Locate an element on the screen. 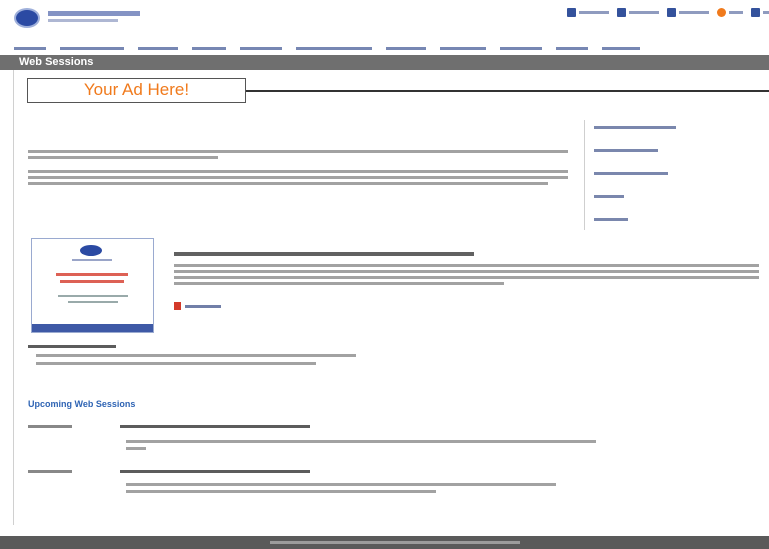 This screenshot has width=769, height=549. presentations-heading is located at coordinates (72, 346).